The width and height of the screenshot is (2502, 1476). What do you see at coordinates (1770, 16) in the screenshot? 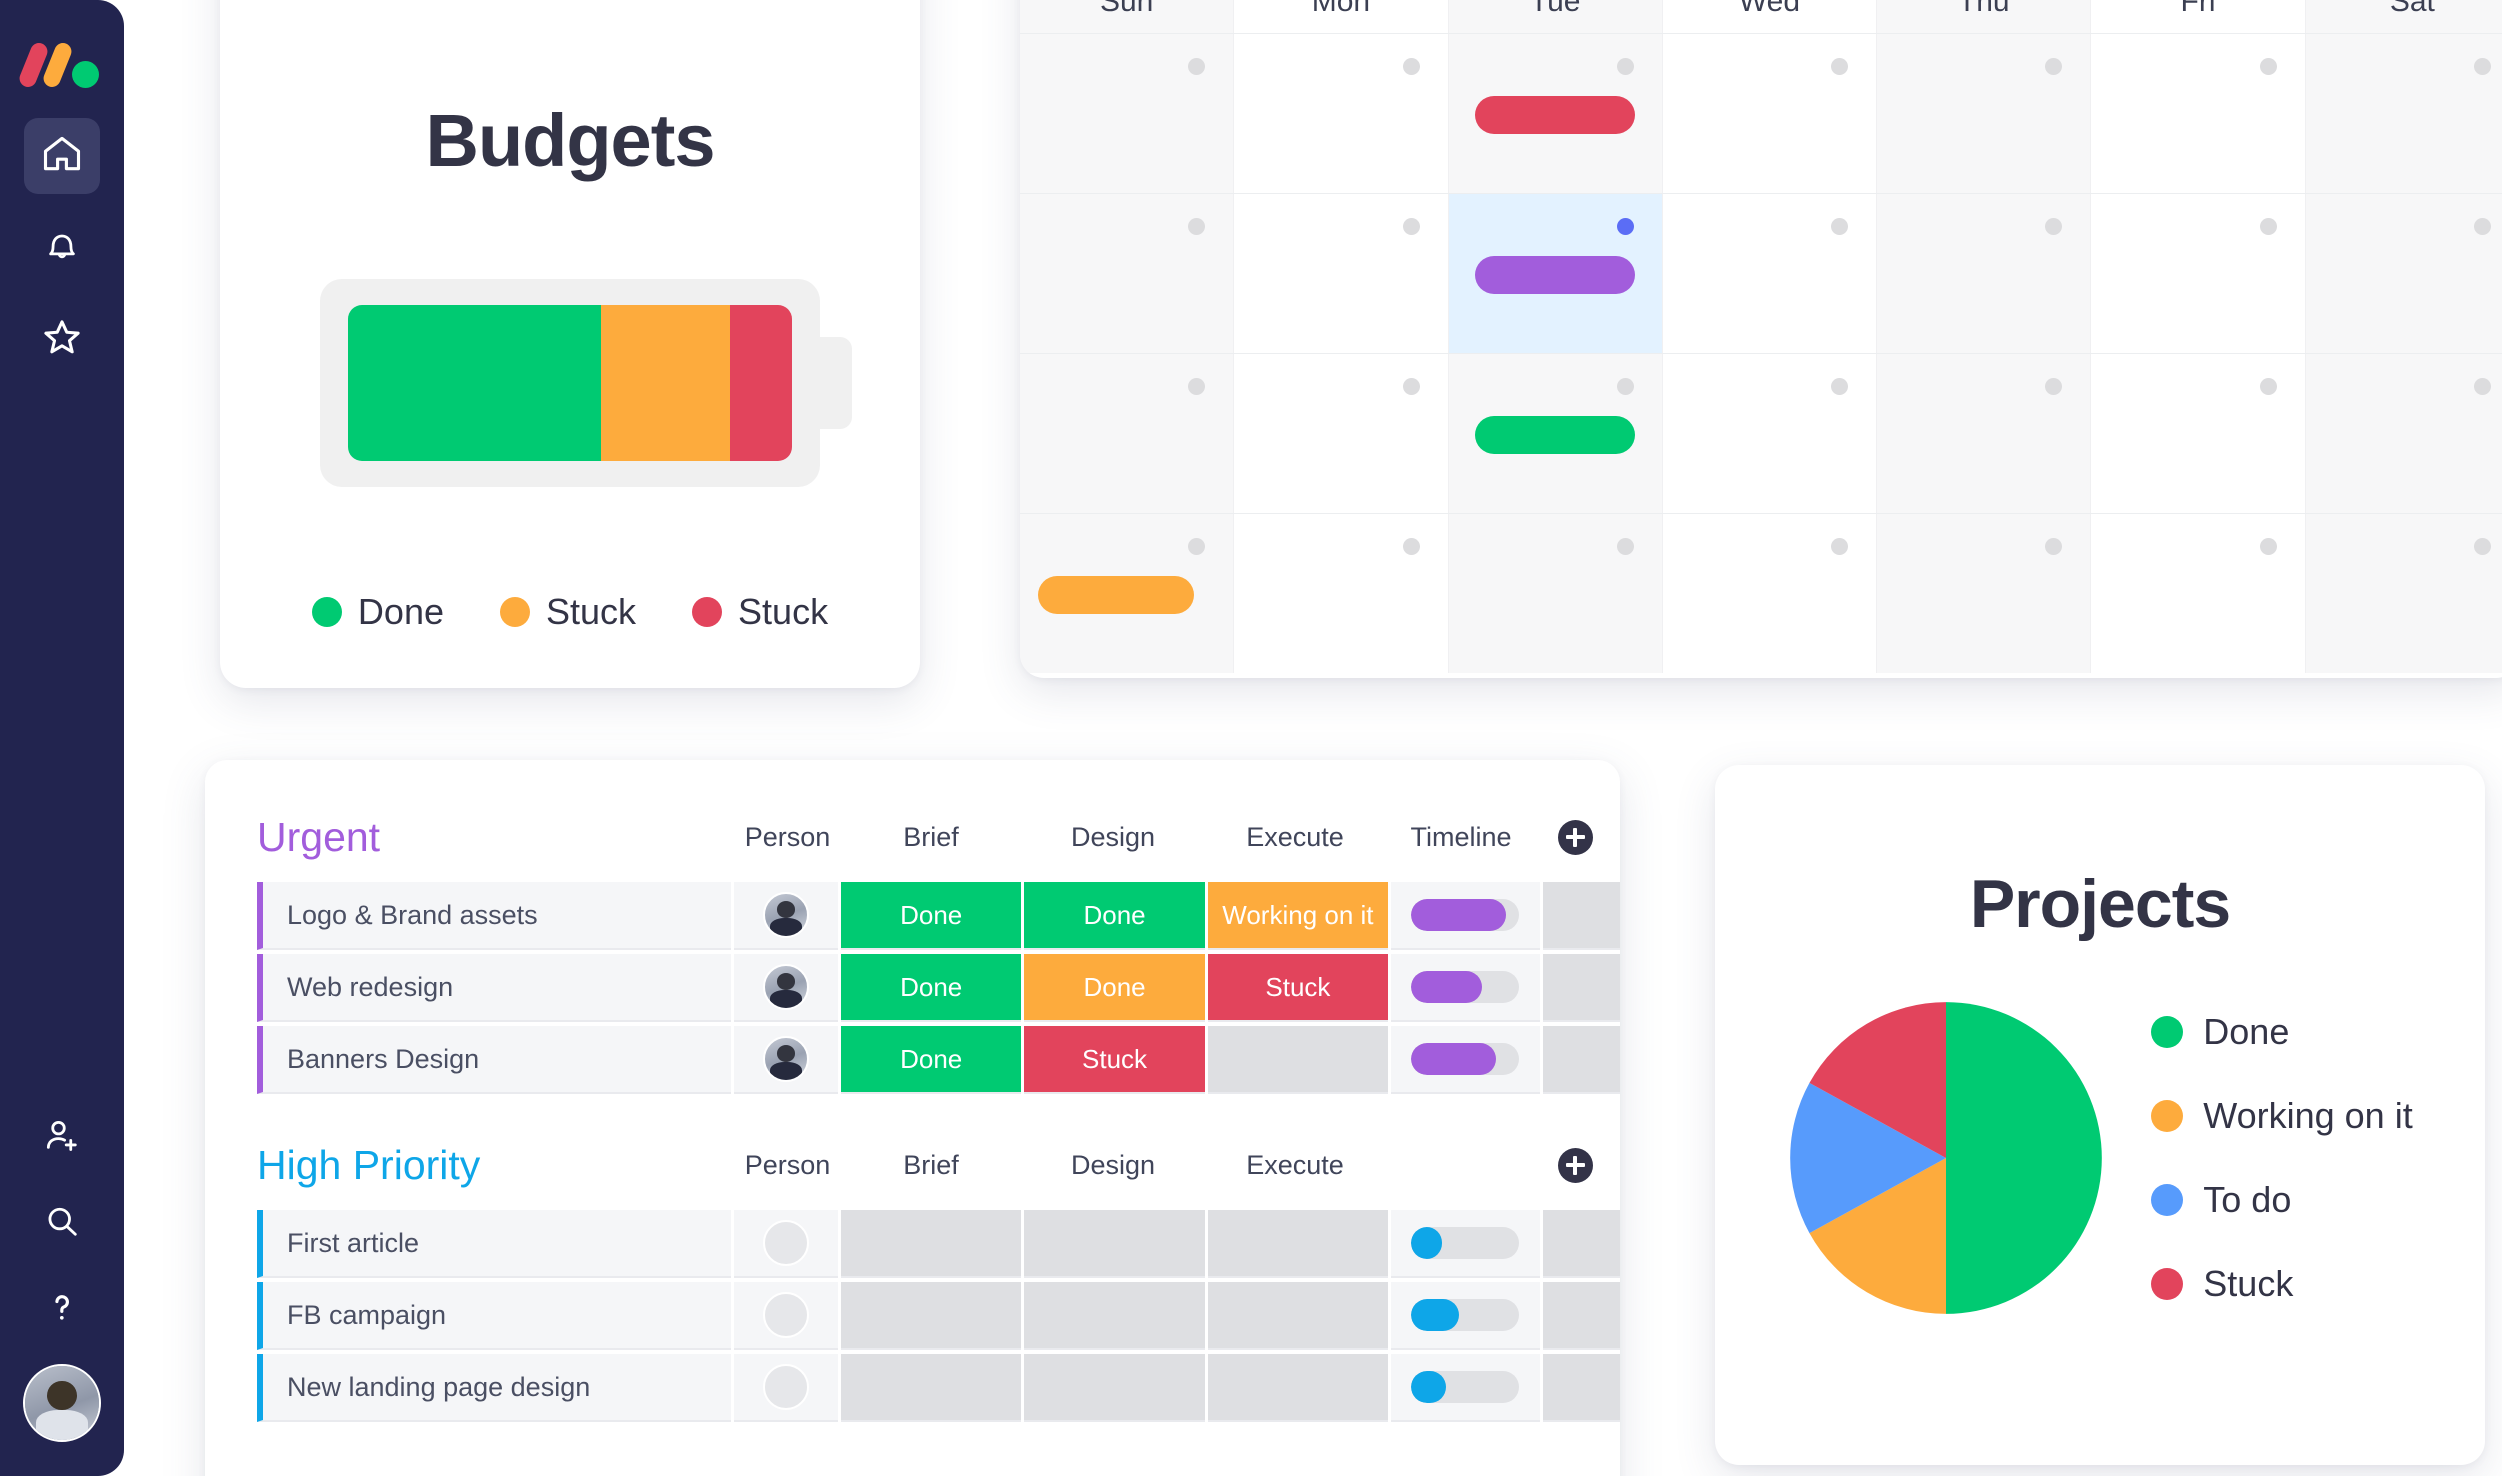
I see `calendar-header-wed: Wed` at bounding box center [1770, 16].